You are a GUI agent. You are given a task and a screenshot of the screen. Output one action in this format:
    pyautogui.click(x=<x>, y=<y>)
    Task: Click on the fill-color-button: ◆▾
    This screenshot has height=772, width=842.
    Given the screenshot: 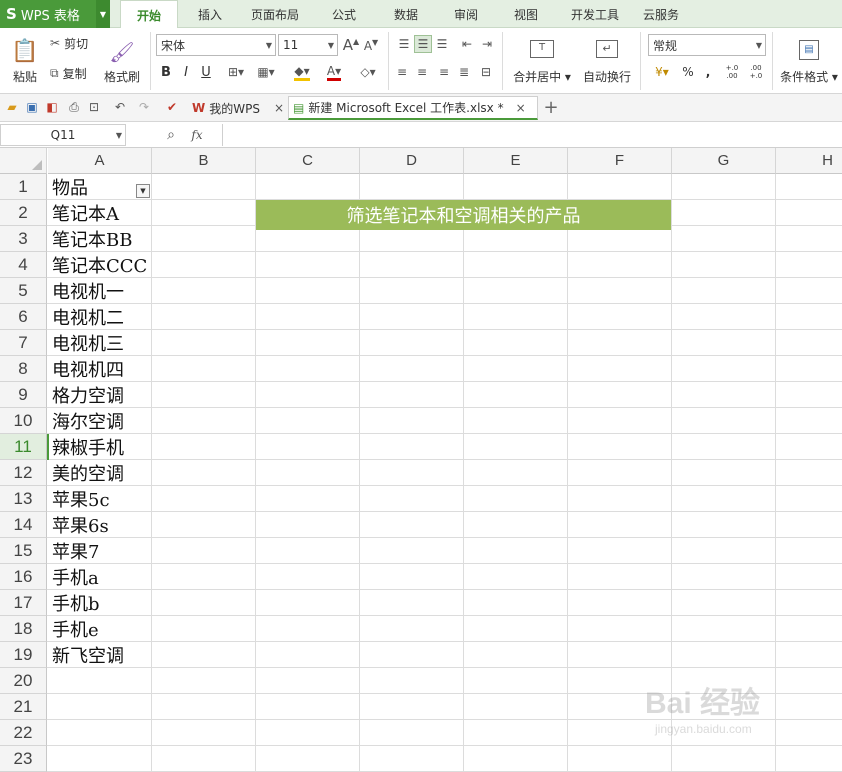 What is the action you would take?
    pyautogui.click(x=302, y=72)
    